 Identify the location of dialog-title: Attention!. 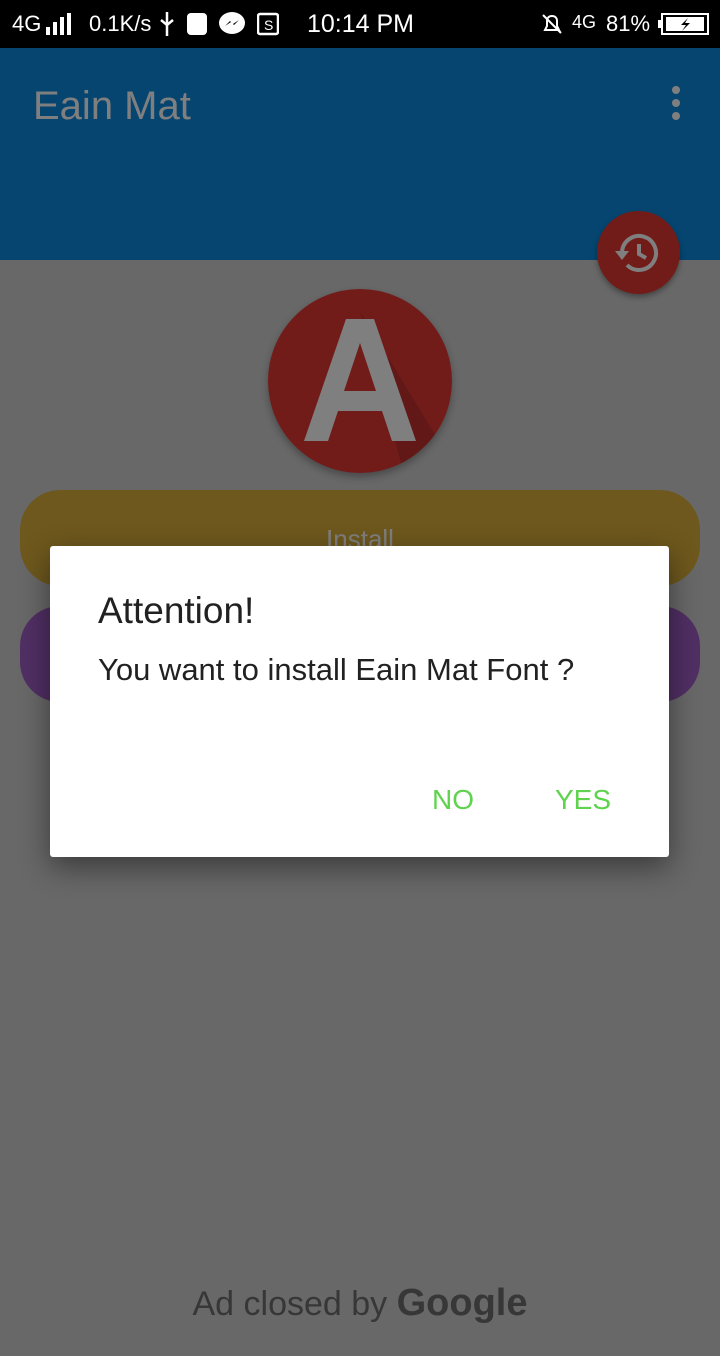
(176, 610).